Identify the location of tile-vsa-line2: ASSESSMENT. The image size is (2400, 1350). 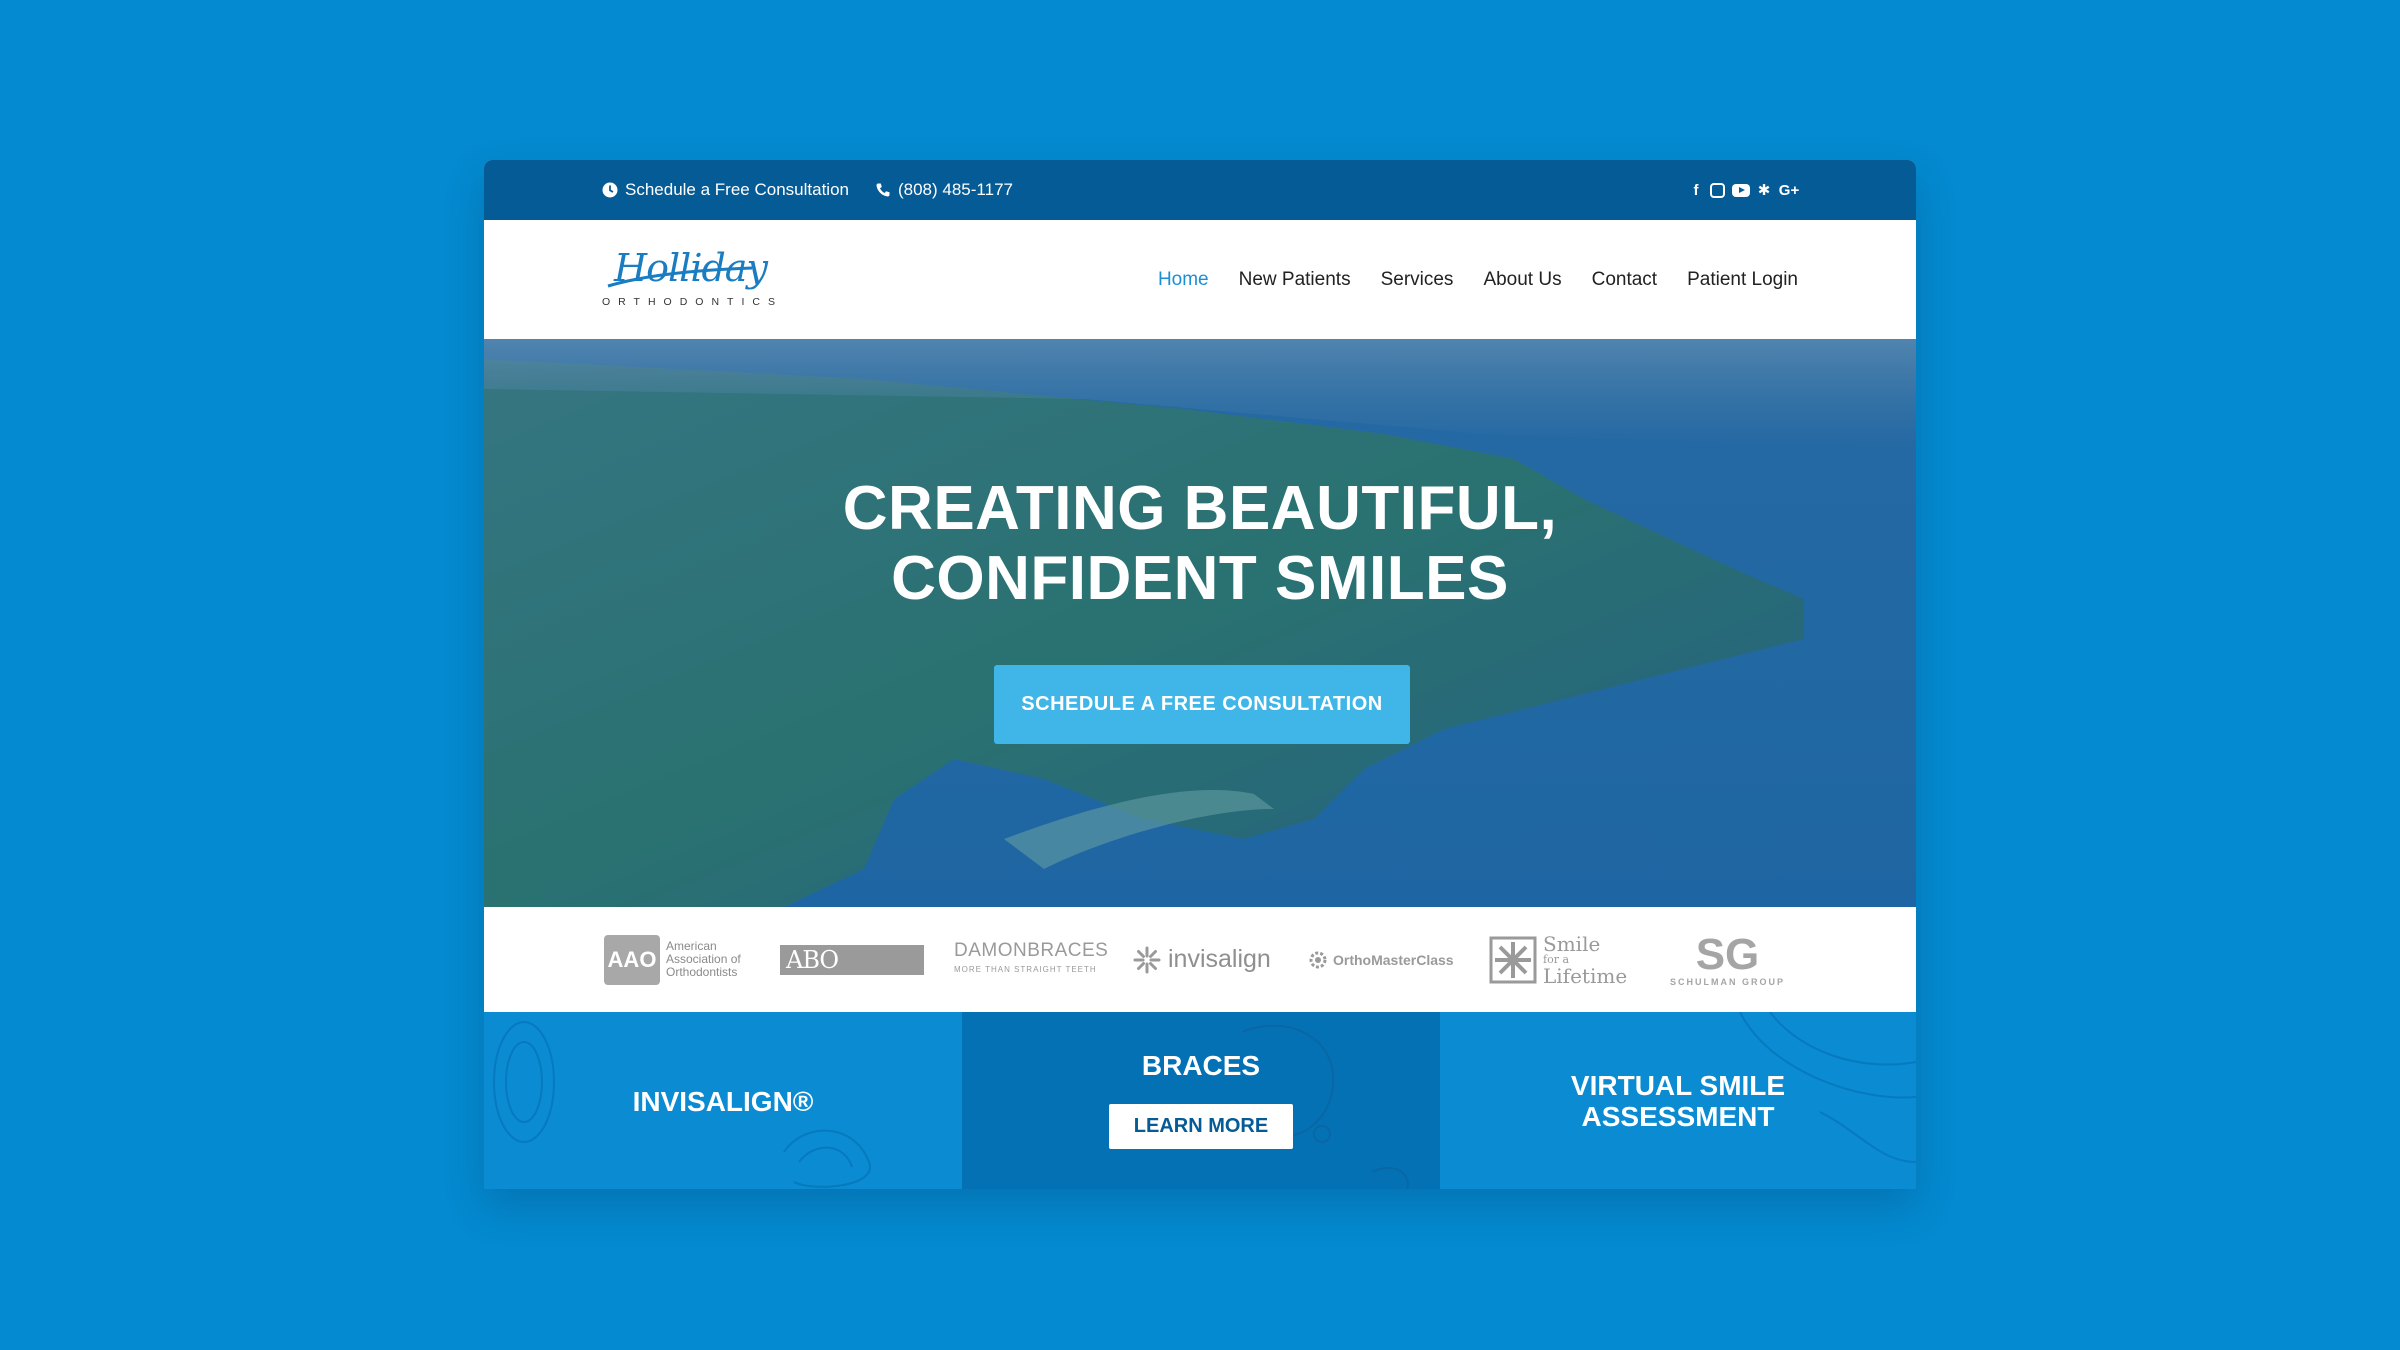
(1678, 1116).